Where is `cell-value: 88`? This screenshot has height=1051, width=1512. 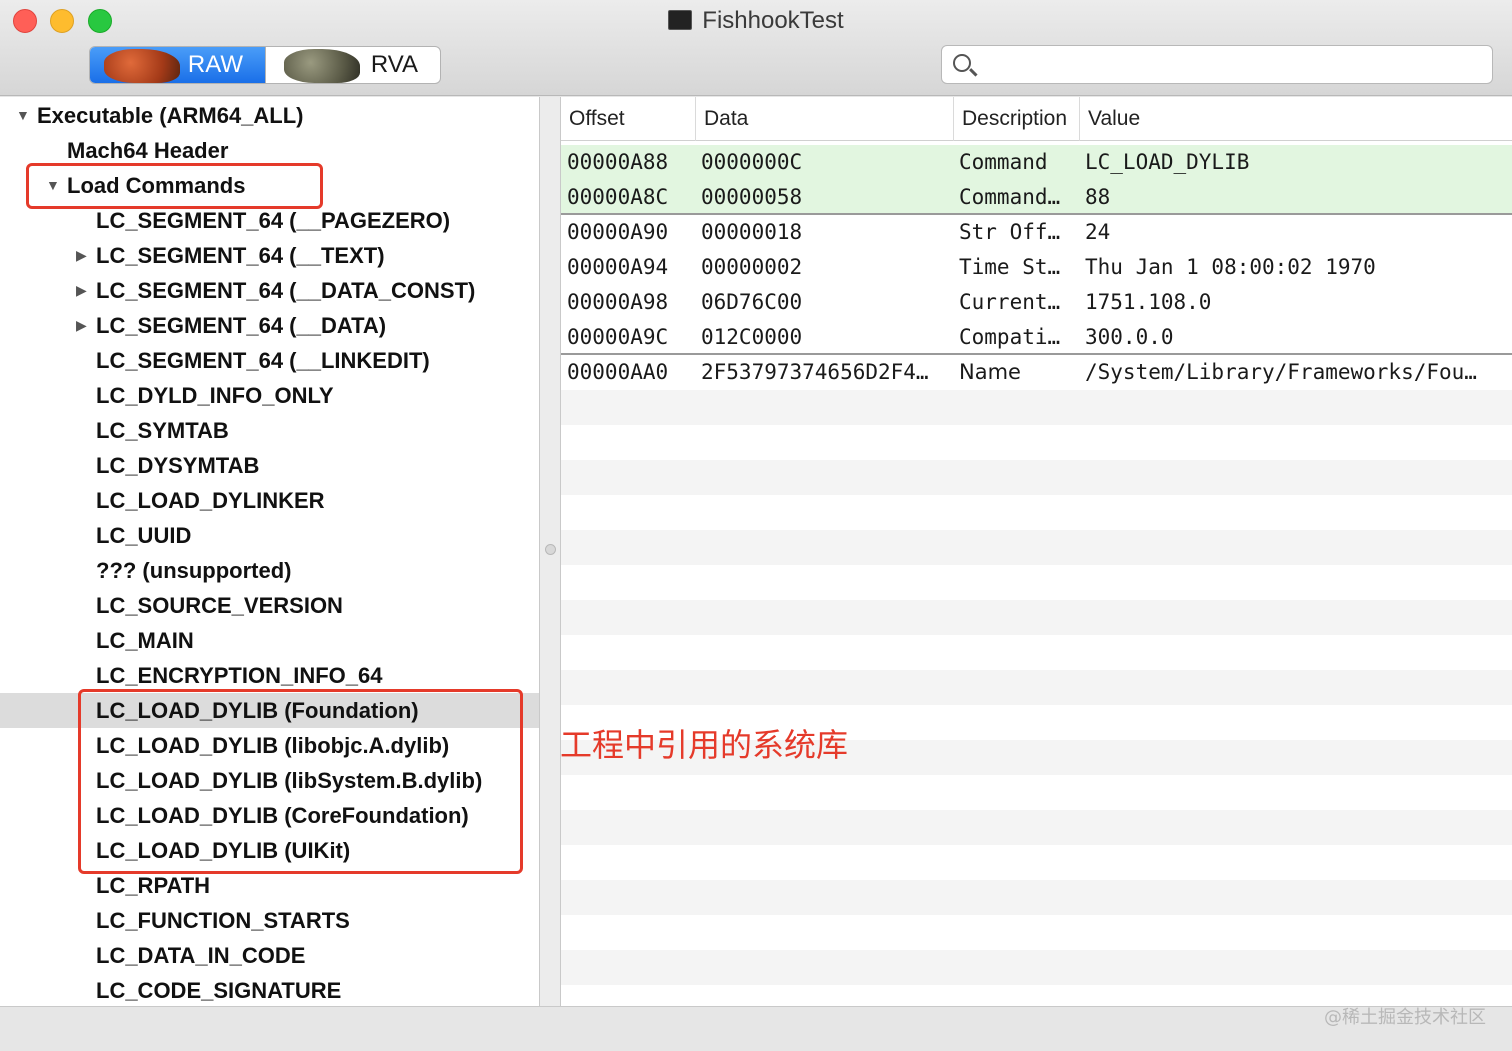
cell-value: 88 is located at coordinates (1098, 197).